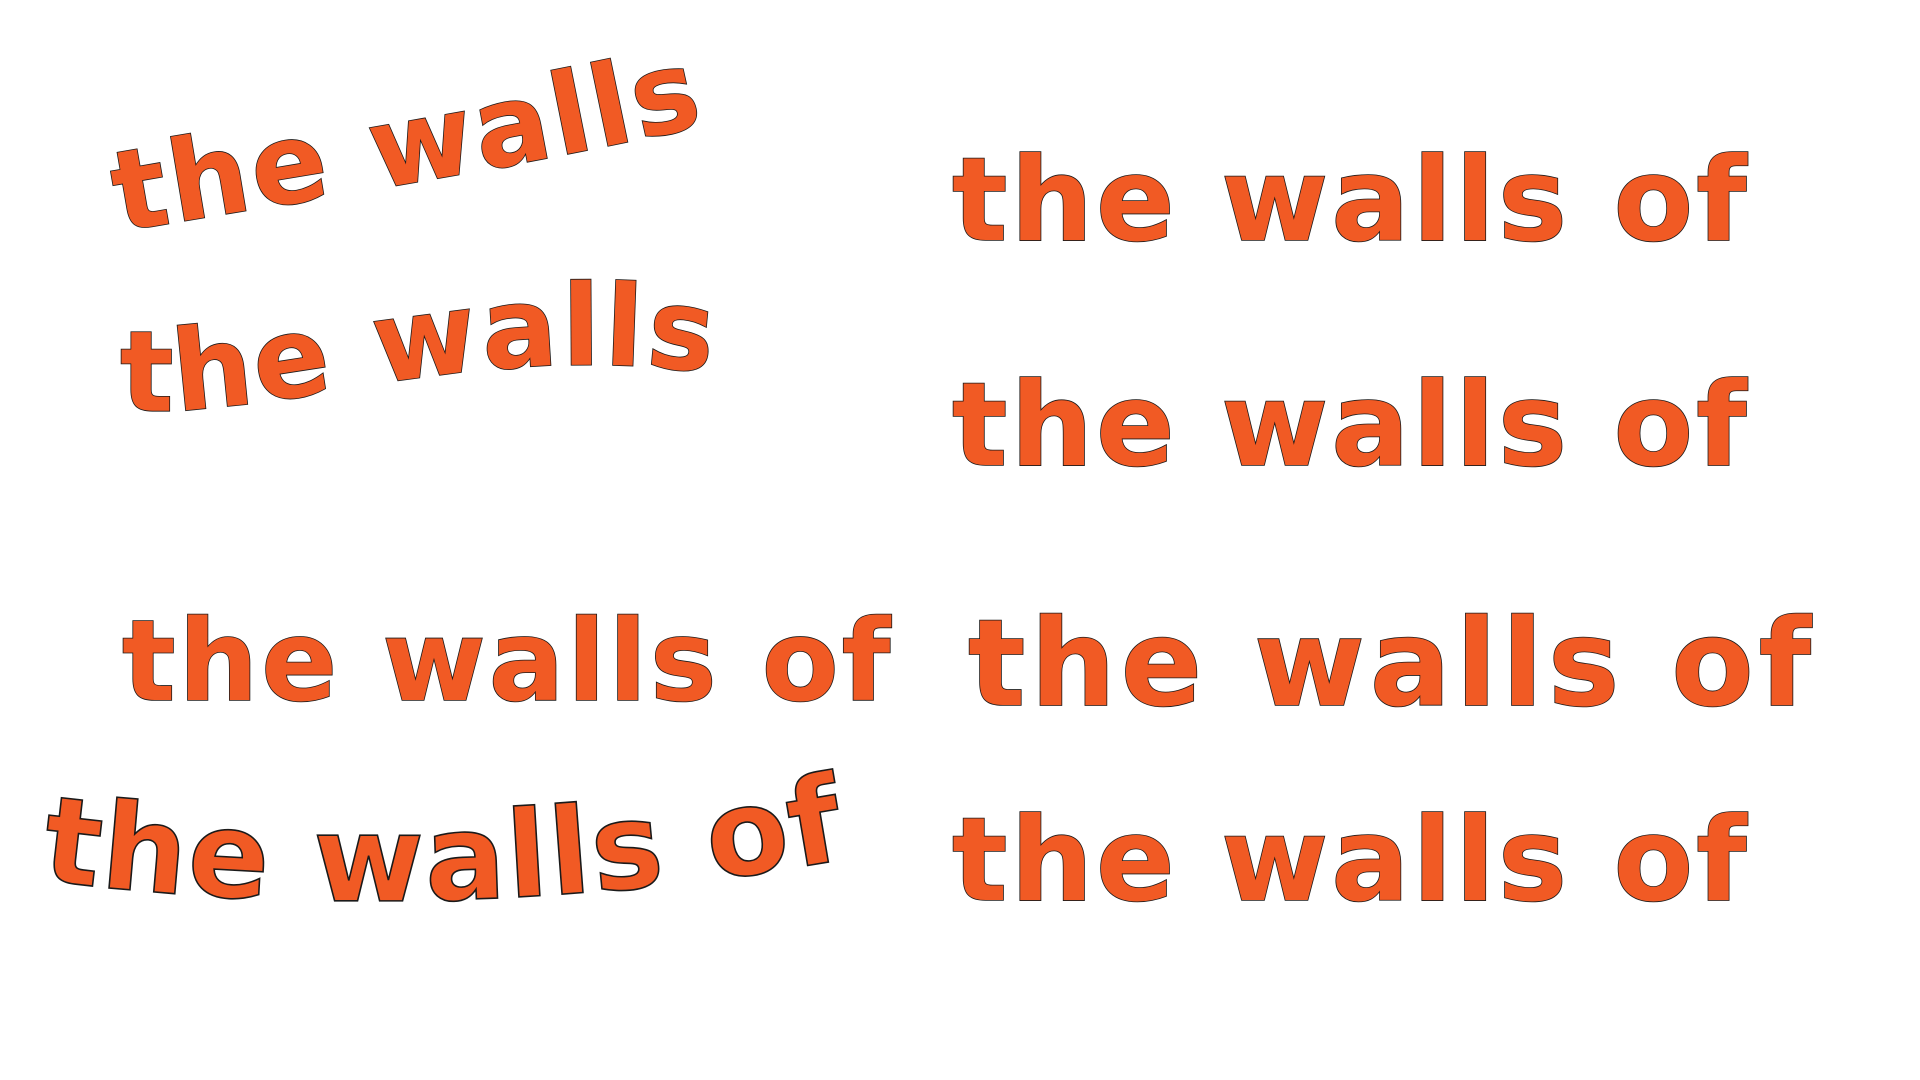  I want to click on text-sample-right-1: the walls of, so click(1350, 200).